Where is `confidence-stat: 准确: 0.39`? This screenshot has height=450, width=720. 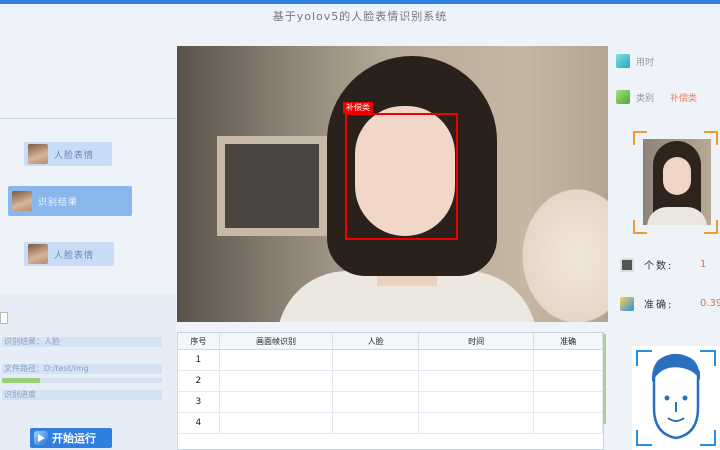
confidence-stat: 准确: 0.39 is located at coordinates (670, 303).